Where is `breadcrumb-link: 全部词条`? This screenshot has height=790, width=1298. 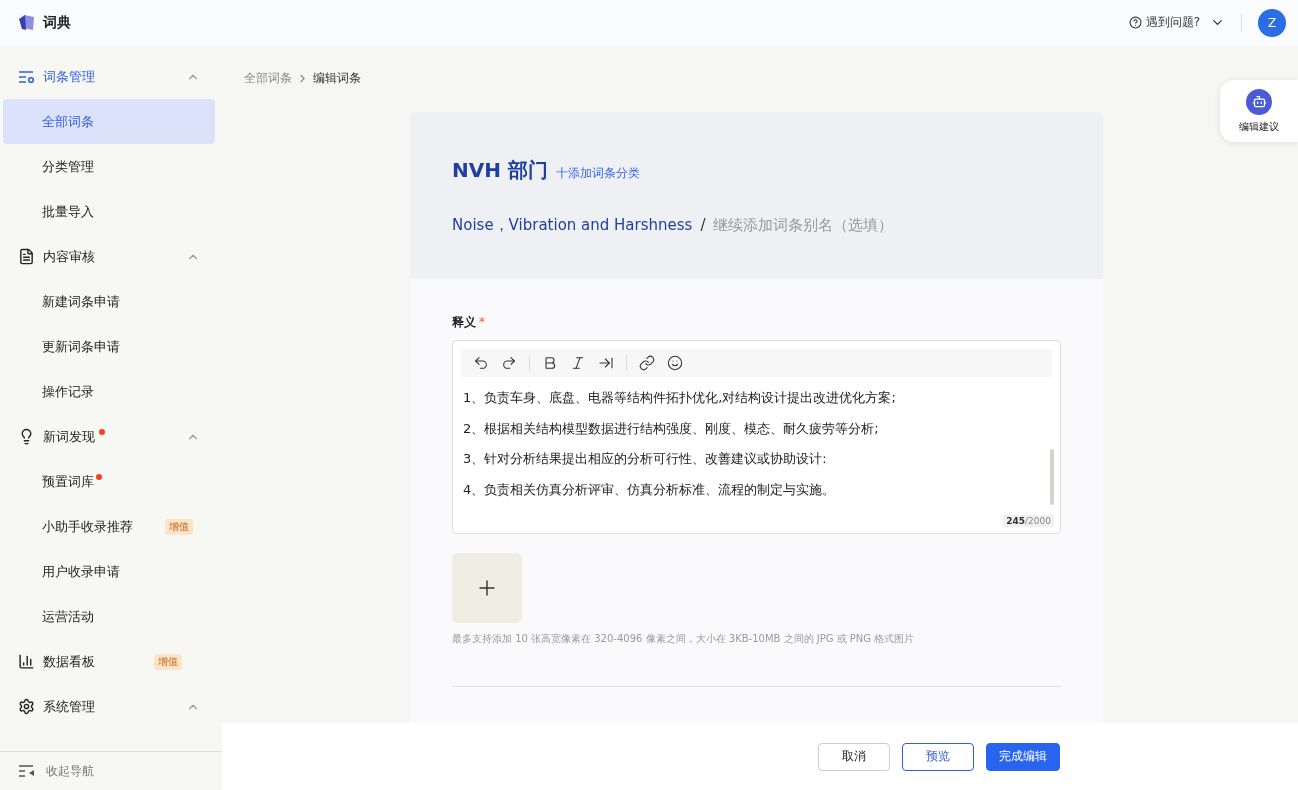
breadcrumb-link: 全部词条 is located at coordinates (268, 78).